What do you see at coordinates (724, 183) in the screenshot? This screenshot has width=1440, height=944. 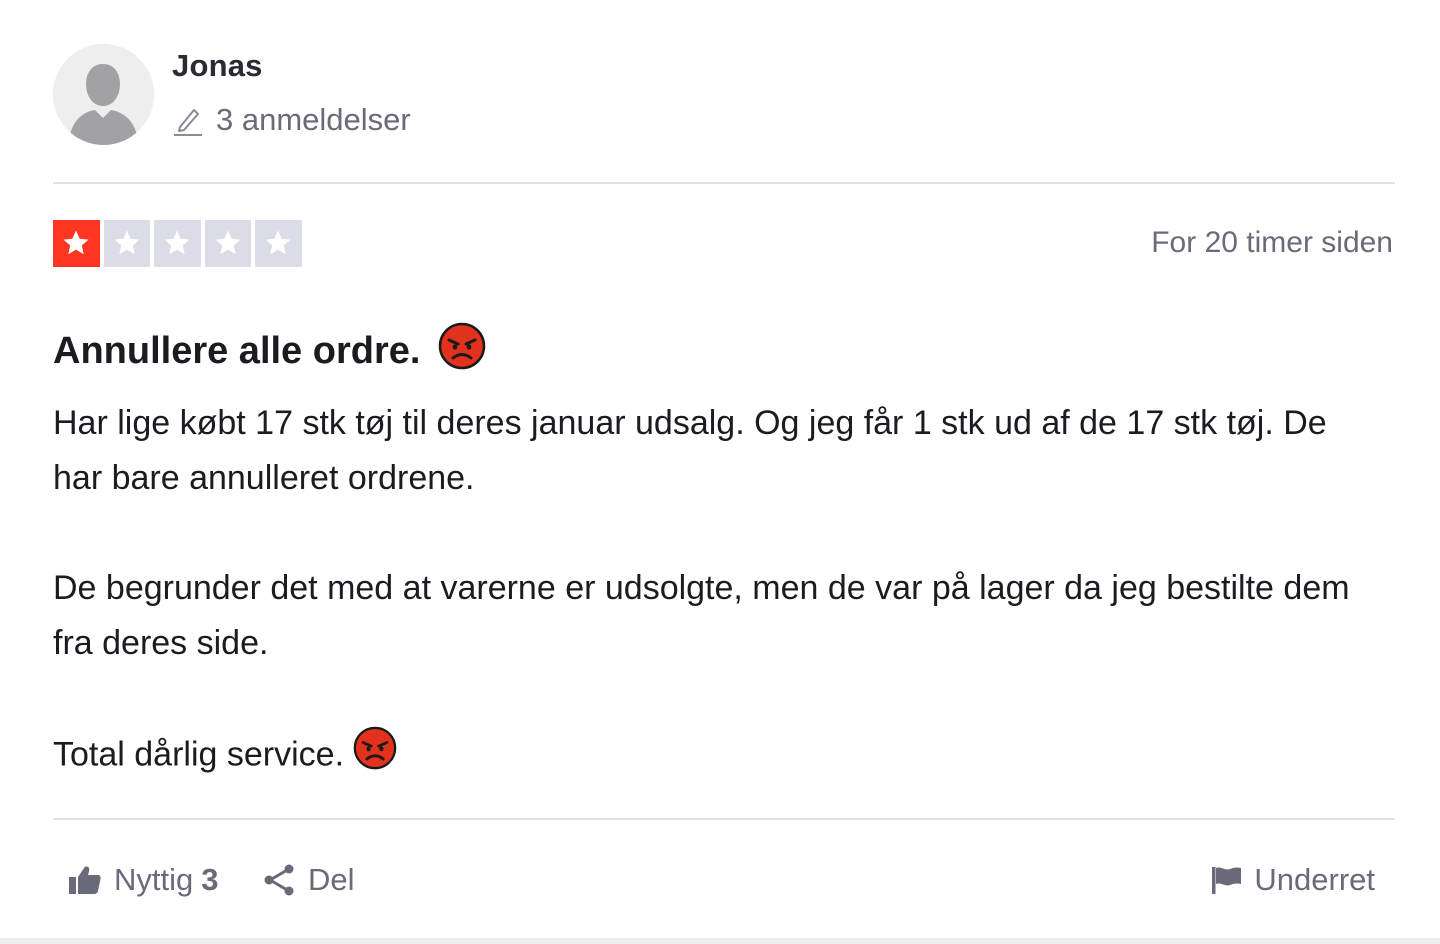 I see `header-divider` at bounding box center [724, 183].